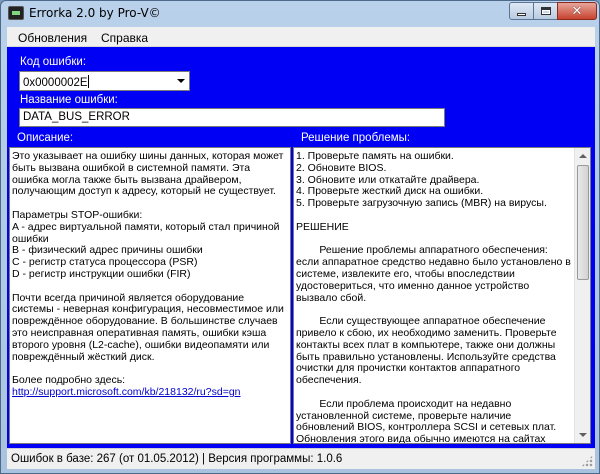 This screenshot has height=474, width=600. What do you see at coordinates (521, 11) in the screenshot?
I see `minimize-button` at bounding box center [521, 11].